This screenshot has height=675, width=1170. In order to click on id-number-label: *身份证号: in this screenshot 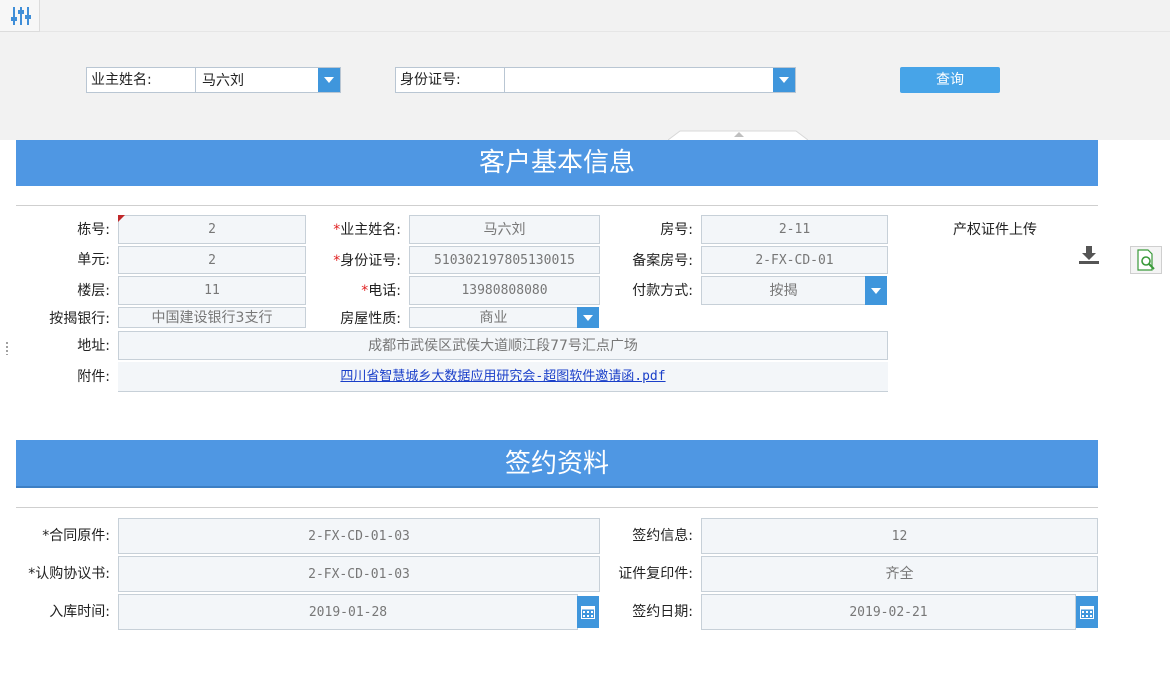, I will do `click(367, 261)`.